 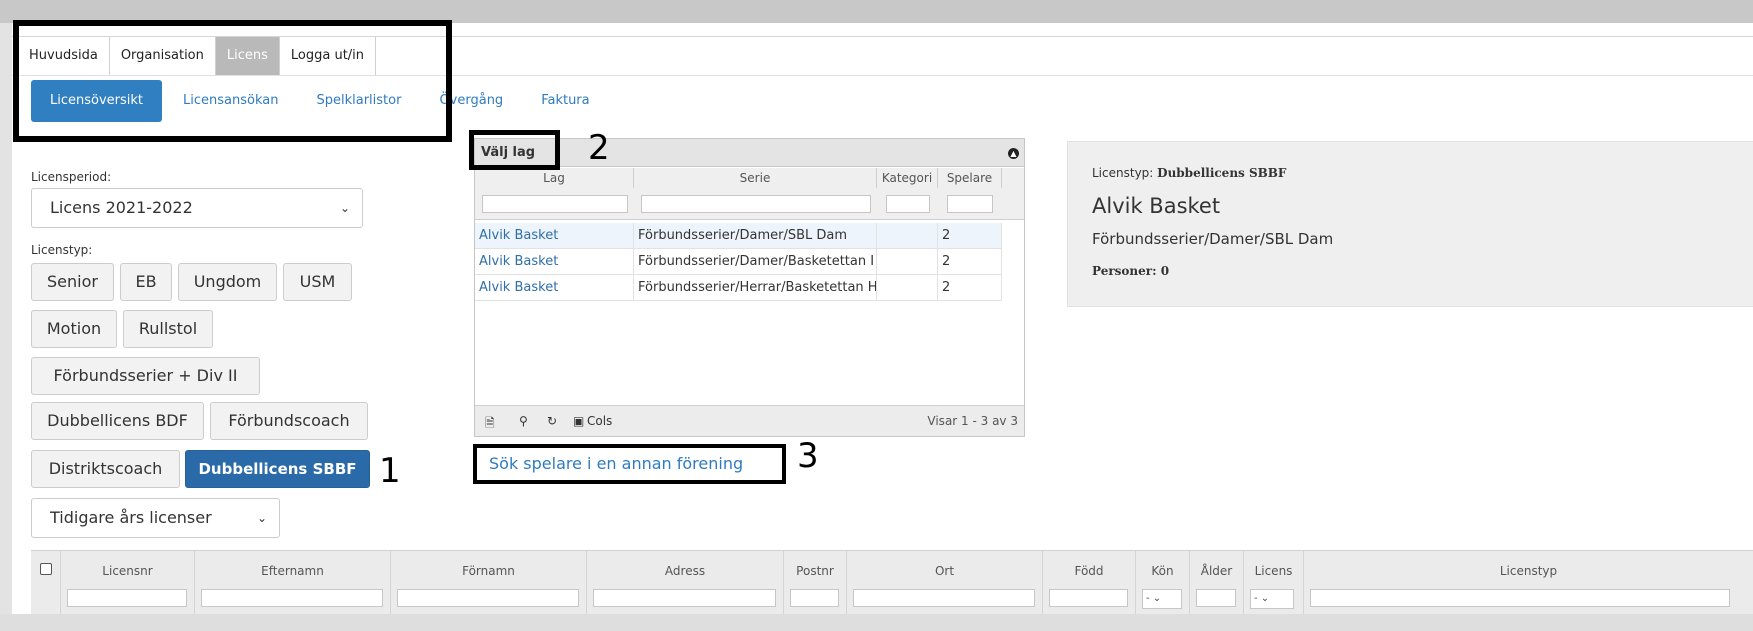 I want to click on col-adress: Adress, so click(x=685, y=583).